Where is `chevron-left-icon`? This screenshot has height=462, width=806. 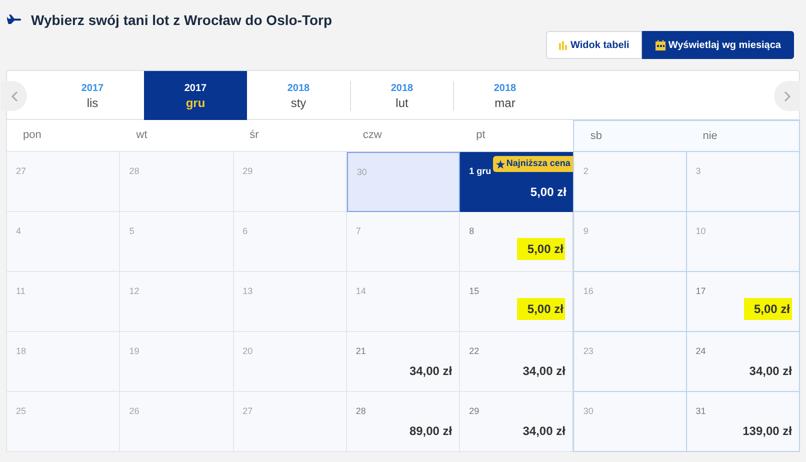
chevron-left-icon is located at coordinates (14, 96).